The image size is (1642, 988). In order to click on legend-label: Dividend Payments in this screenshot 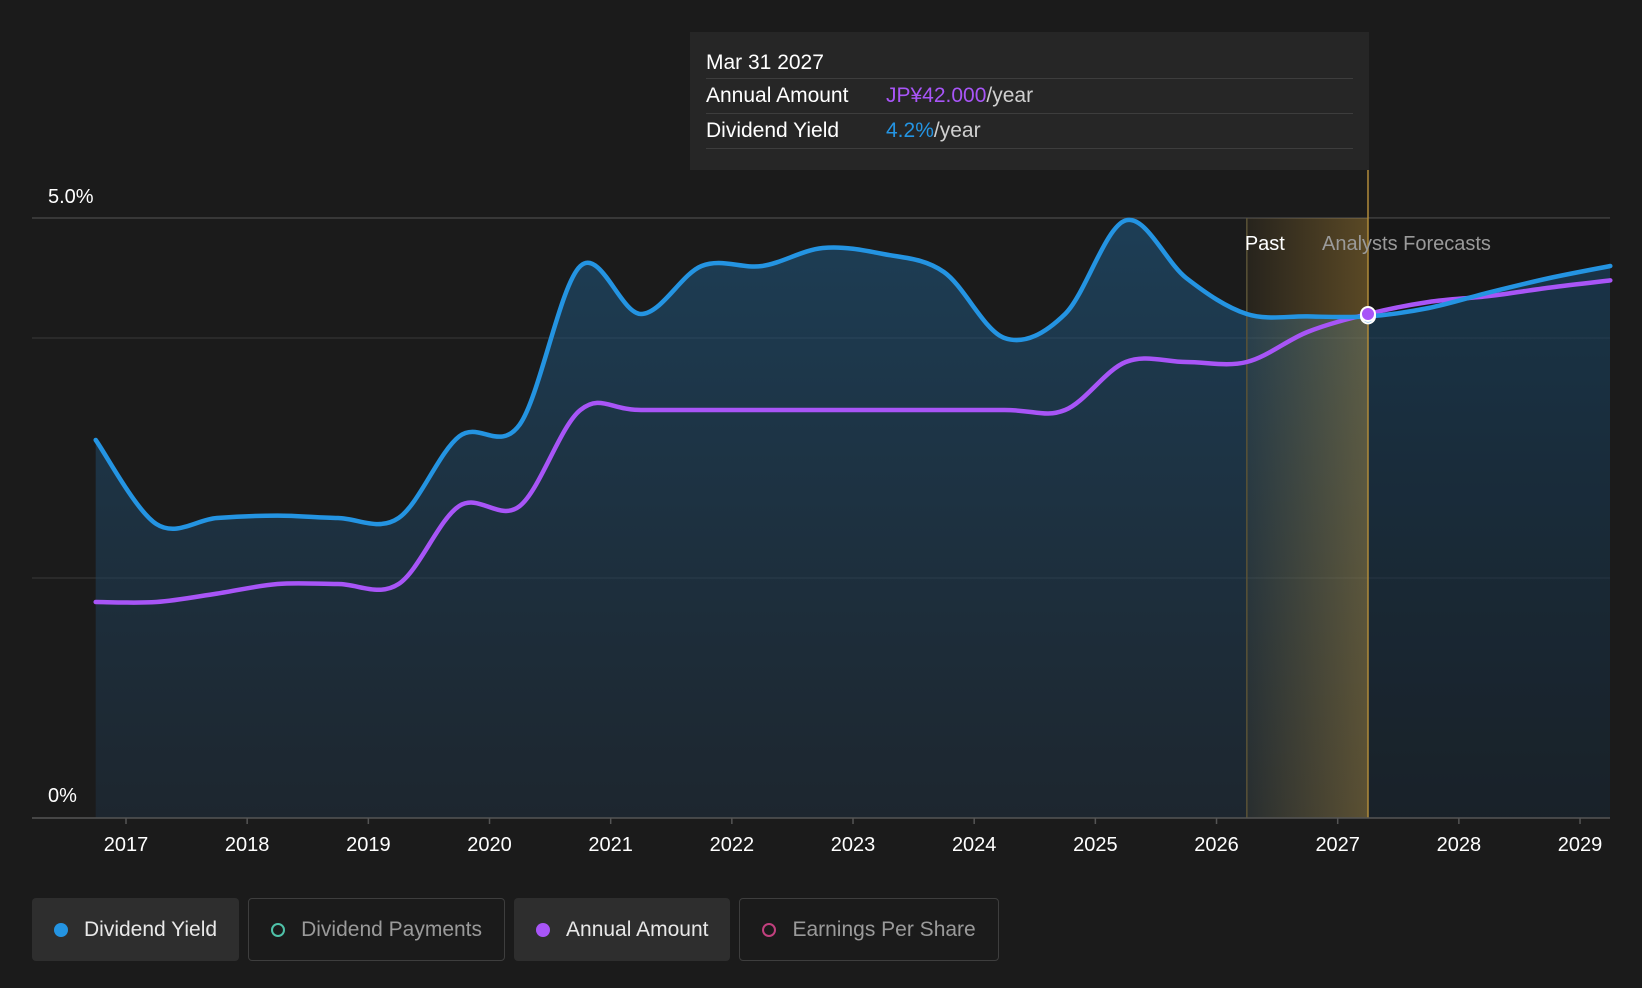, I will do `click(392, 929)`.